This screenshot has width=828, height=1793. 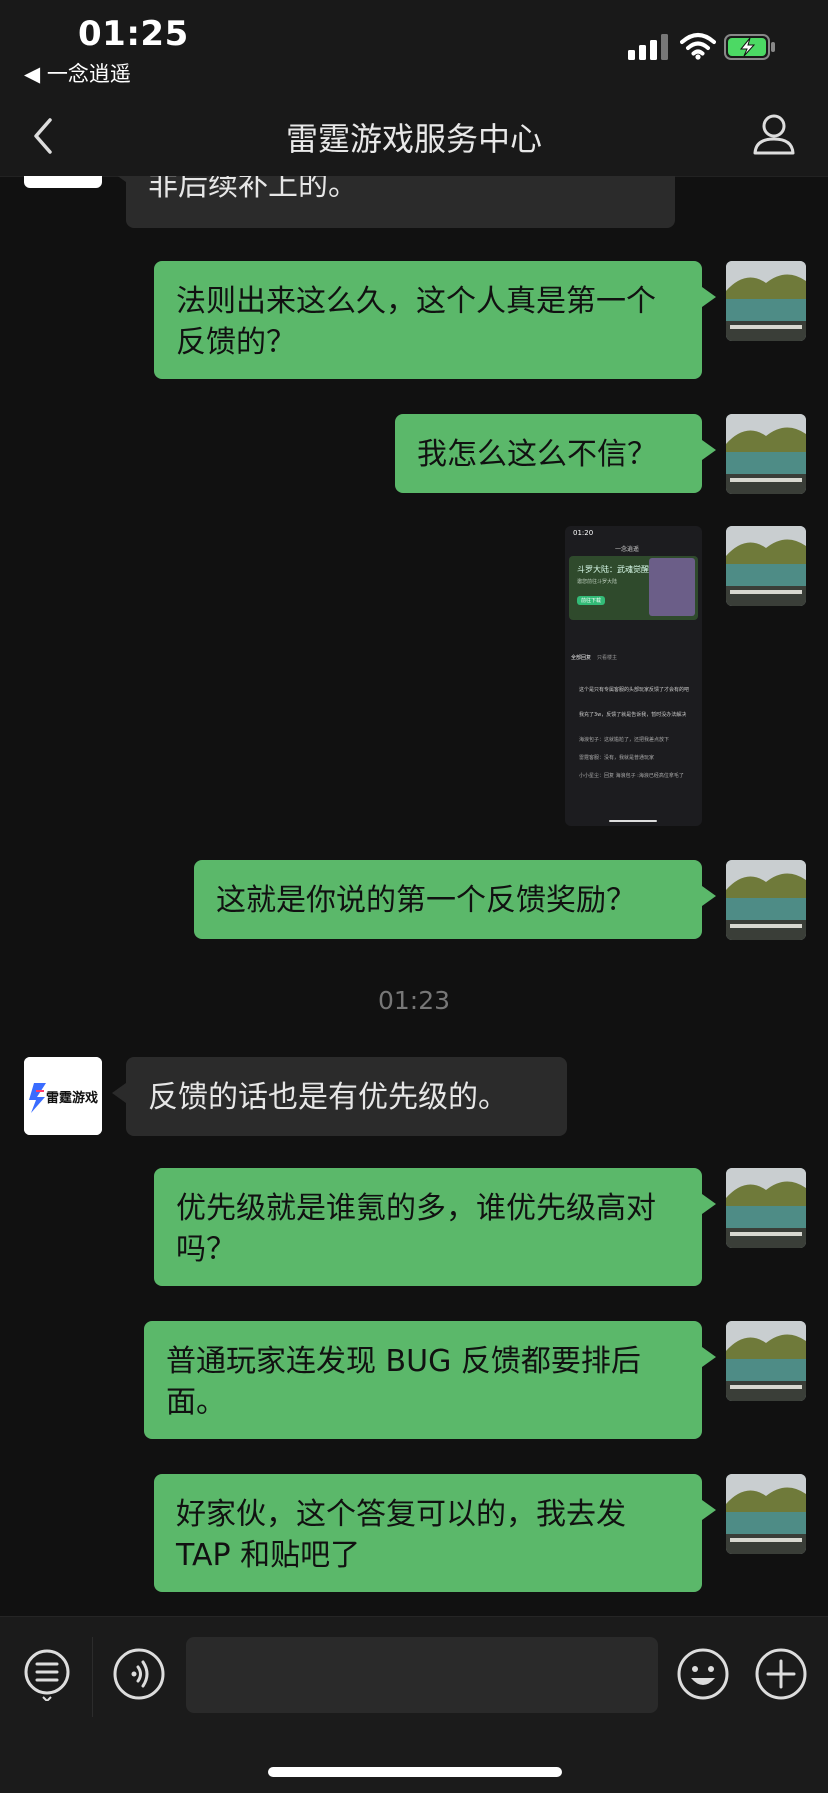 What do you see at coordinates (583, 533) in the screenshot?
I see `thumb-time: 01:20` at bounding box center [583, 533].